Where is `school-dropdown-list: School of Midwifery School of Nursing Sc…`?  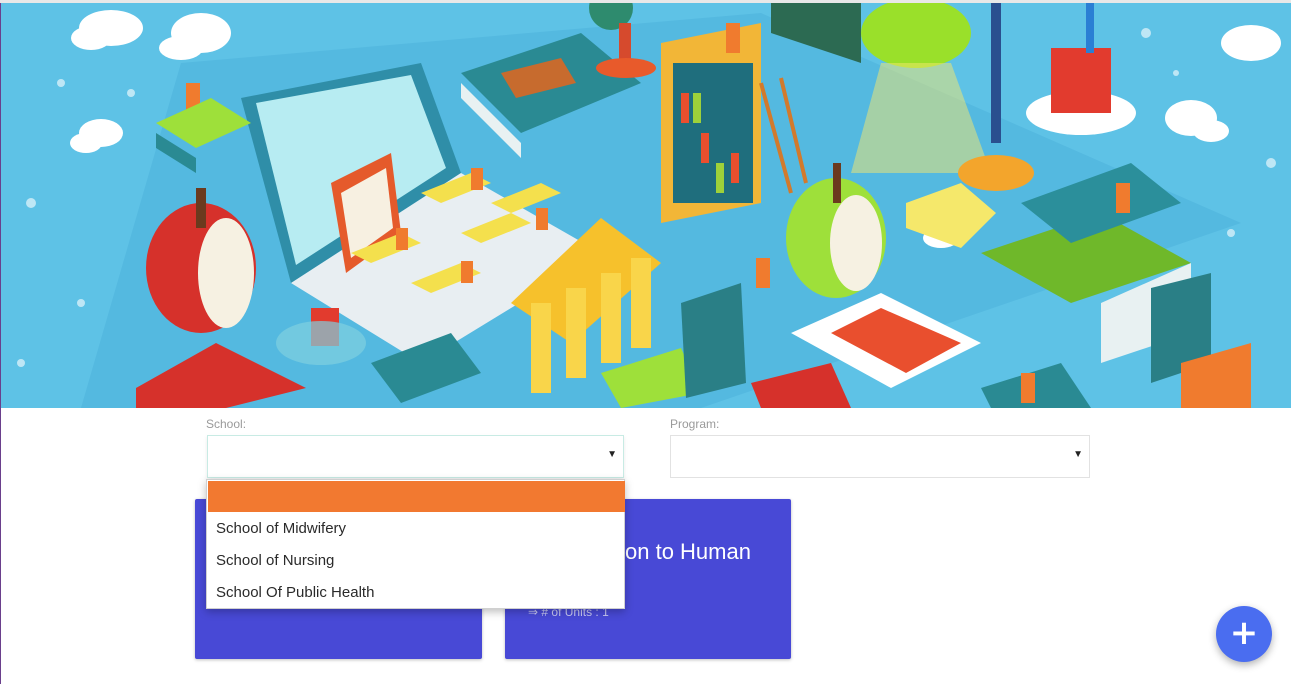
school-dropdown-list: School of Midwifery School of Nursing Sc… is located at coordinates (415, 544).